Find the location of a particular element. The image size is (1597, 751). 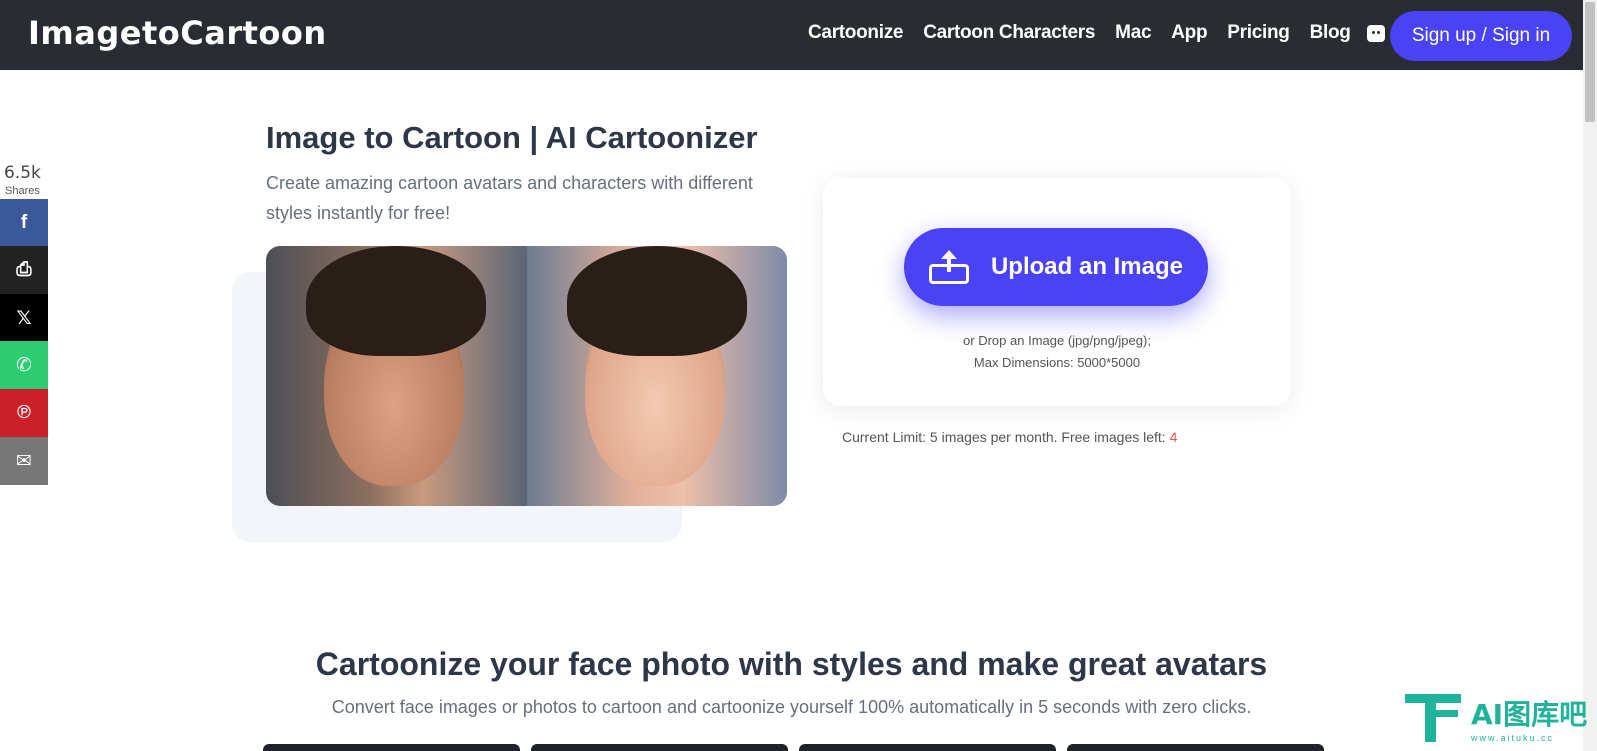

cartoon-photo is located at coordinates (656, 376).